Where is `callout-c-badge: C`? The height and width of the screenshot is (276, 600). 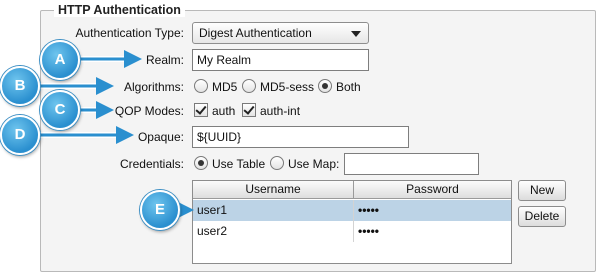
callout-c-badge: C is located at coordinates (60, 110).